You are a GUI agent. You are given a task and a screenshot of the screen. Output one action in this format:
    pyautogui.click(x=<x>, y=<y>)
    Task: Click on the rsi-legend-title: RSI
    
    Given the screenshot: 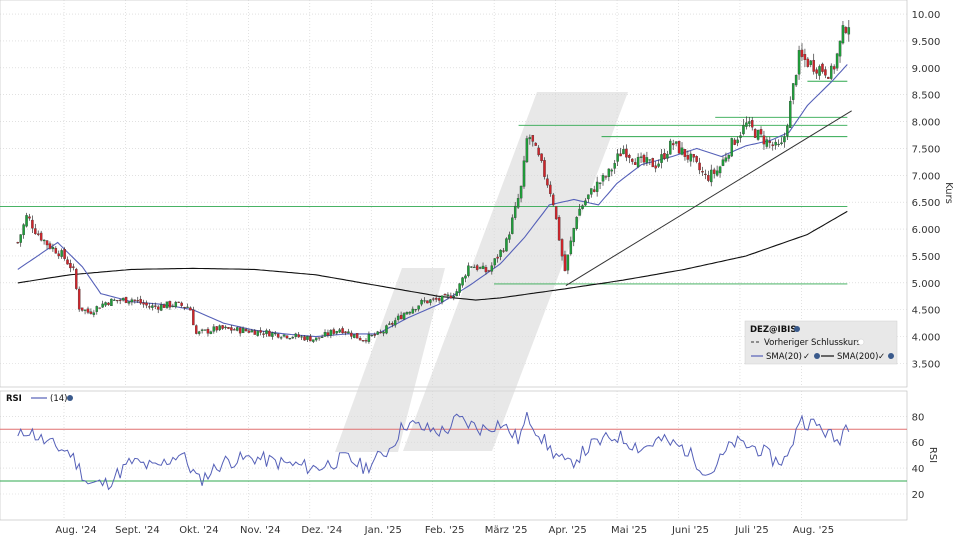 What is the action you would take?
    pyautogui.click(x=14, y=399)
    